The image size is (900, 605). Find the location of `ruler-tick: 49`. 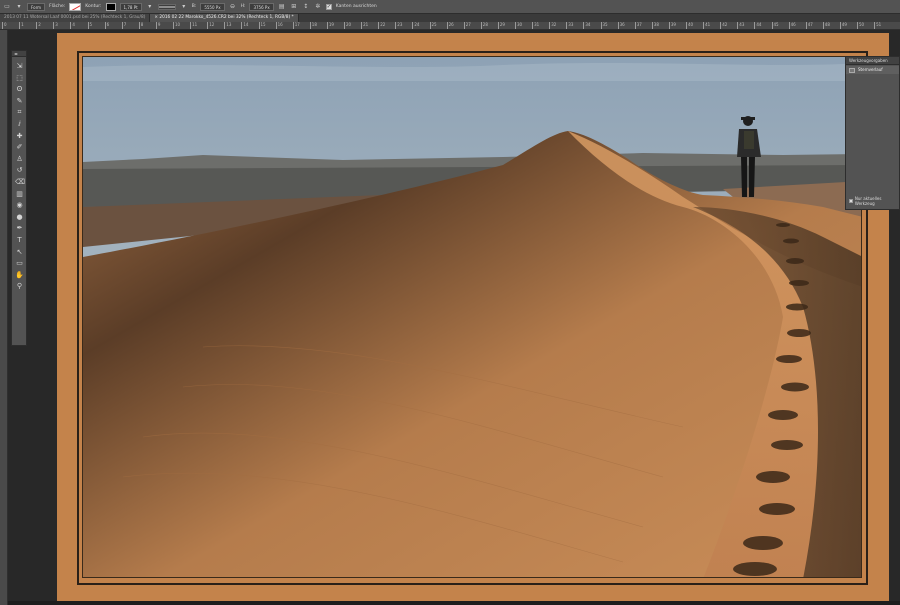

ruler-tick: 49 is located at coordinates (843, 25).